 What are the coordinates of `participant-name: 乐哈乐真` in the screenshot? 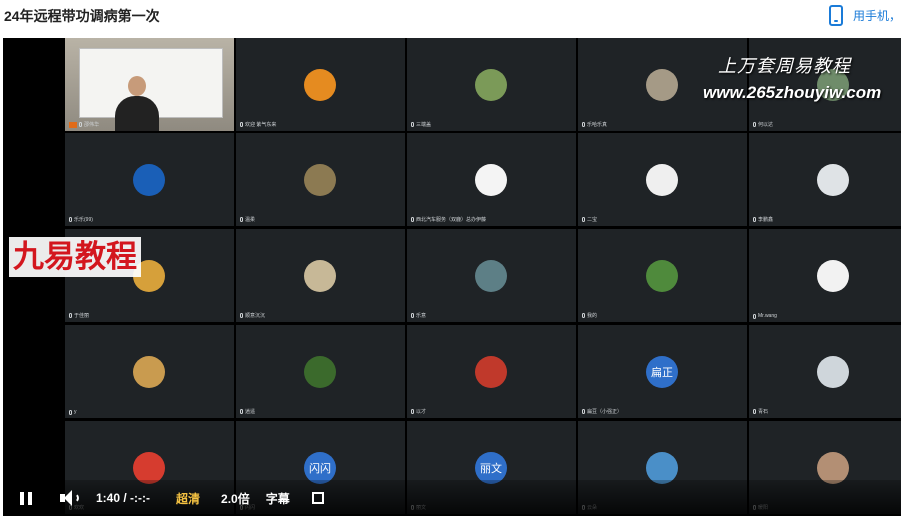 It's located at (597, 125).